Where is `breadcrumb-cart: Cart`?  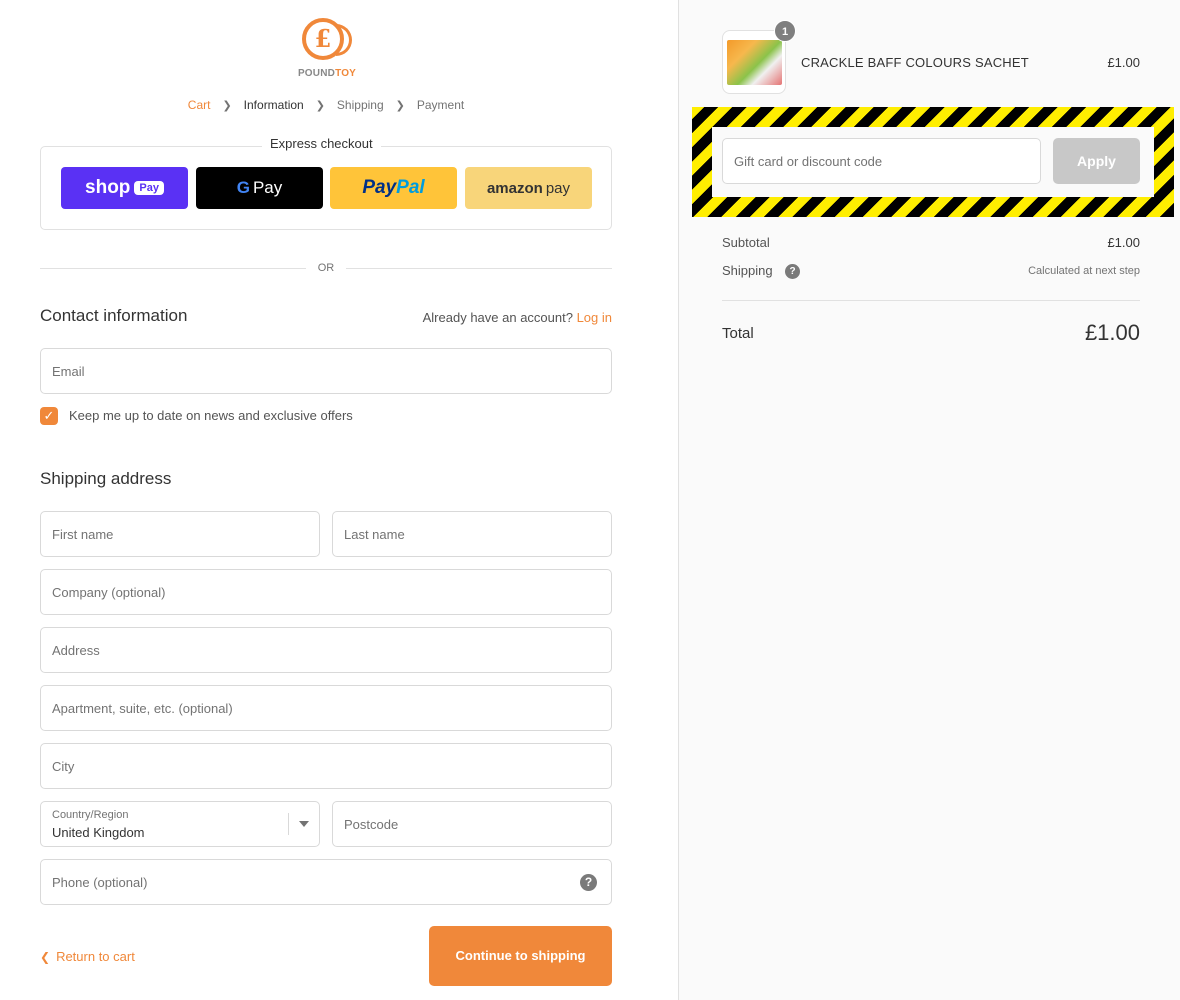
breadcrumb-cart: Cart is located at coordinates (199, 105).